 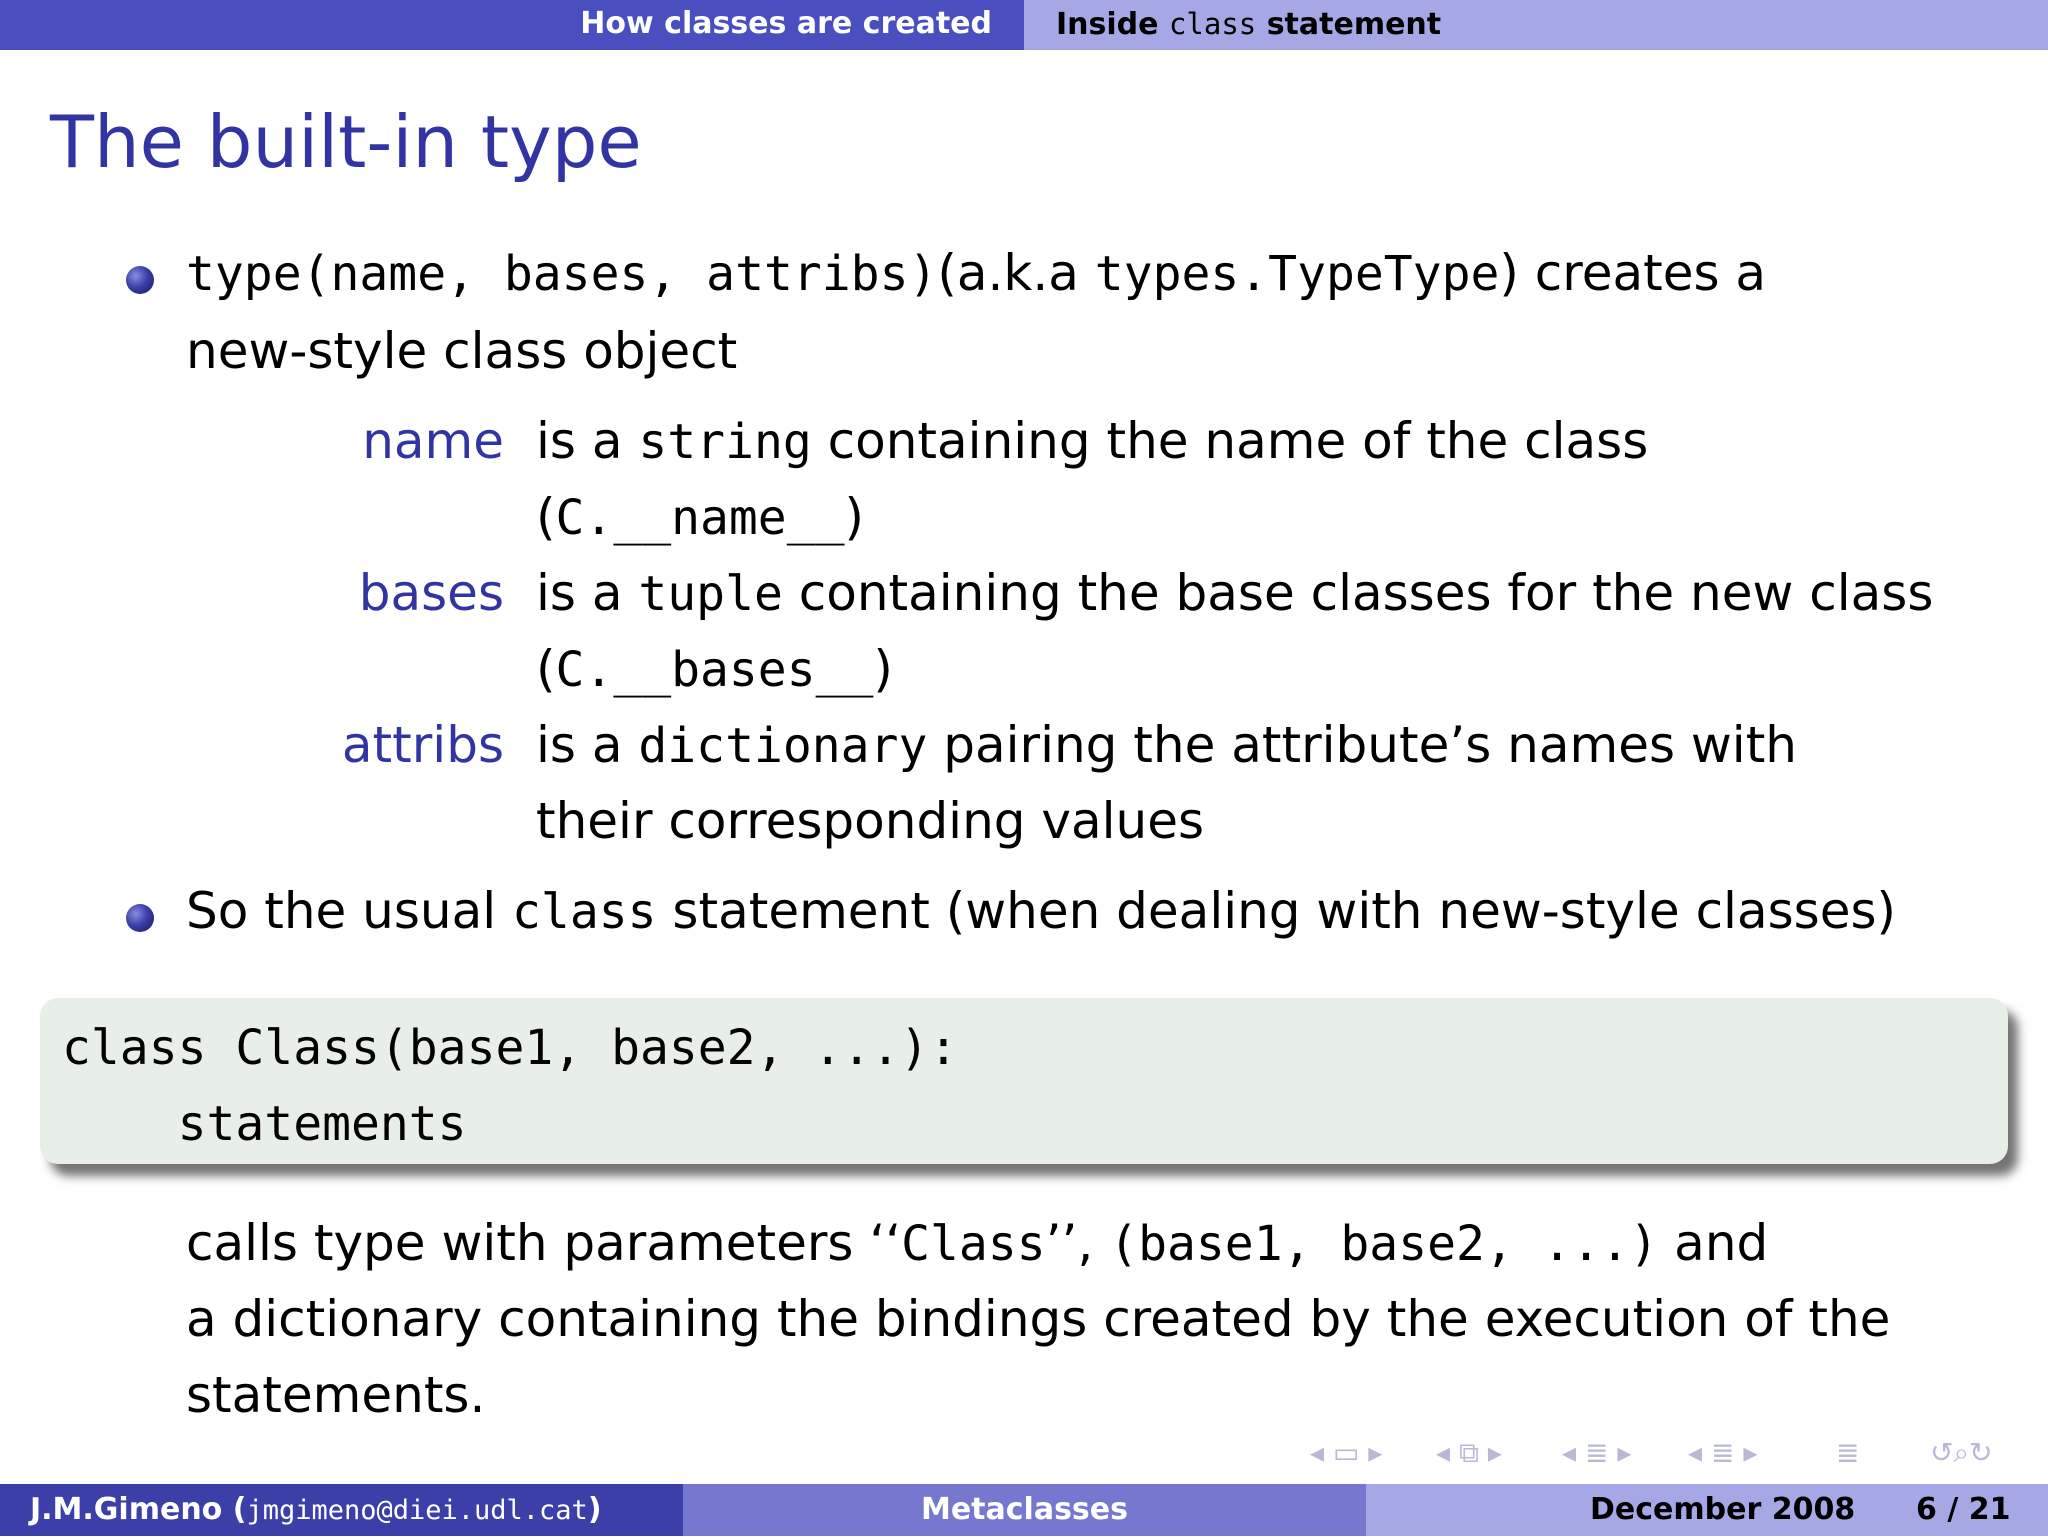 I want to click on definition-term-attribs: attribs, so click(x=422, y=745).